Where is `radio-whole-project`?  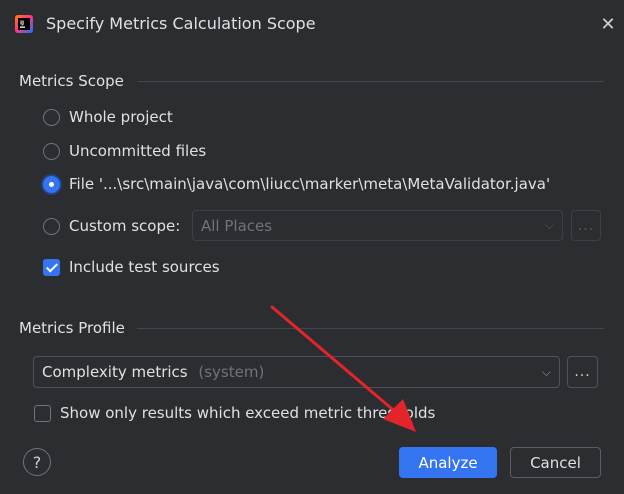 radio-whole-project is located at coordinates (51, 117).